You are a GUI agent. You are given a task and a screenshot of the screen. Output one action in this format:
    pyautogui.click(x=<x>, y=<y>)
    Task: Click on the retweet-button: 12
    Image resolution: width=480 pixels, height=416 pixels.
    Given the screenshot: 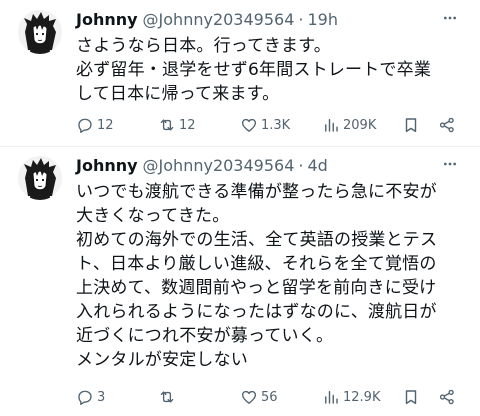 What is the action you would take?
    pyautogui.click(x=177, y=125)
    